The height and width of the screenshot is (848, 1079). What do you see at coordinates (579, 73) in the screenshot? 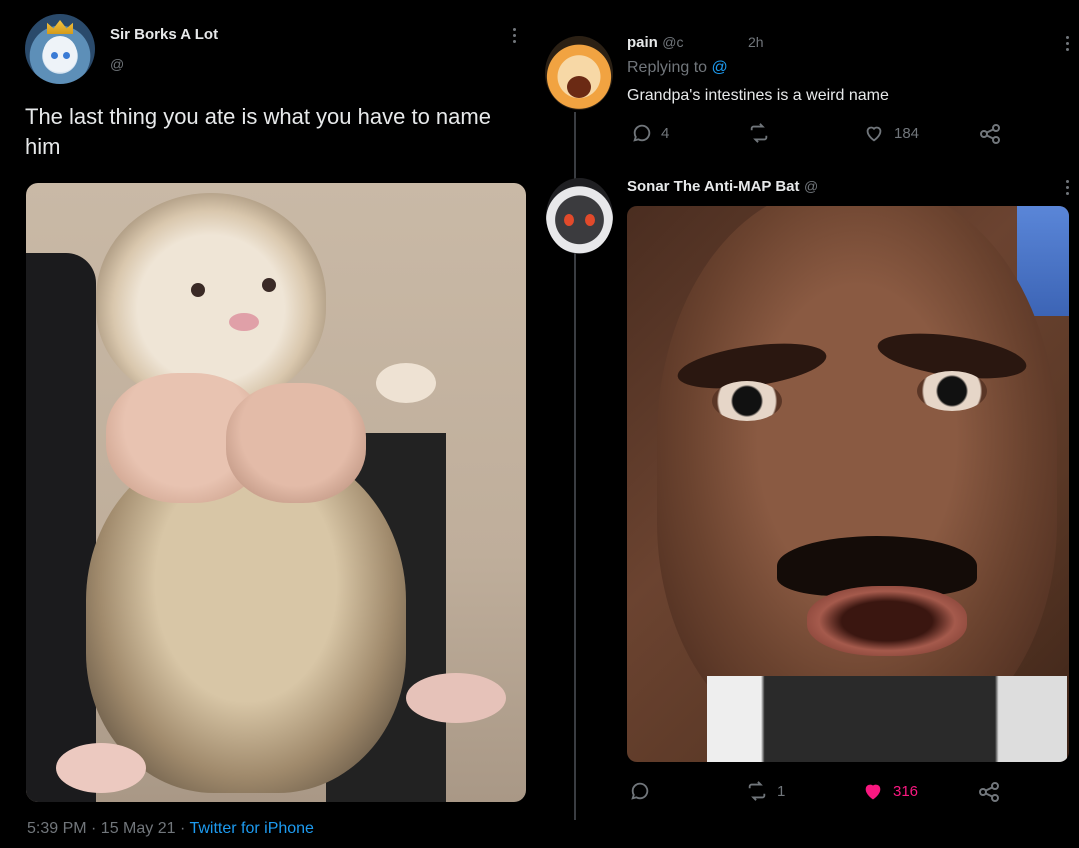
I see `avatar-pain` at bounding box center [579, 73].